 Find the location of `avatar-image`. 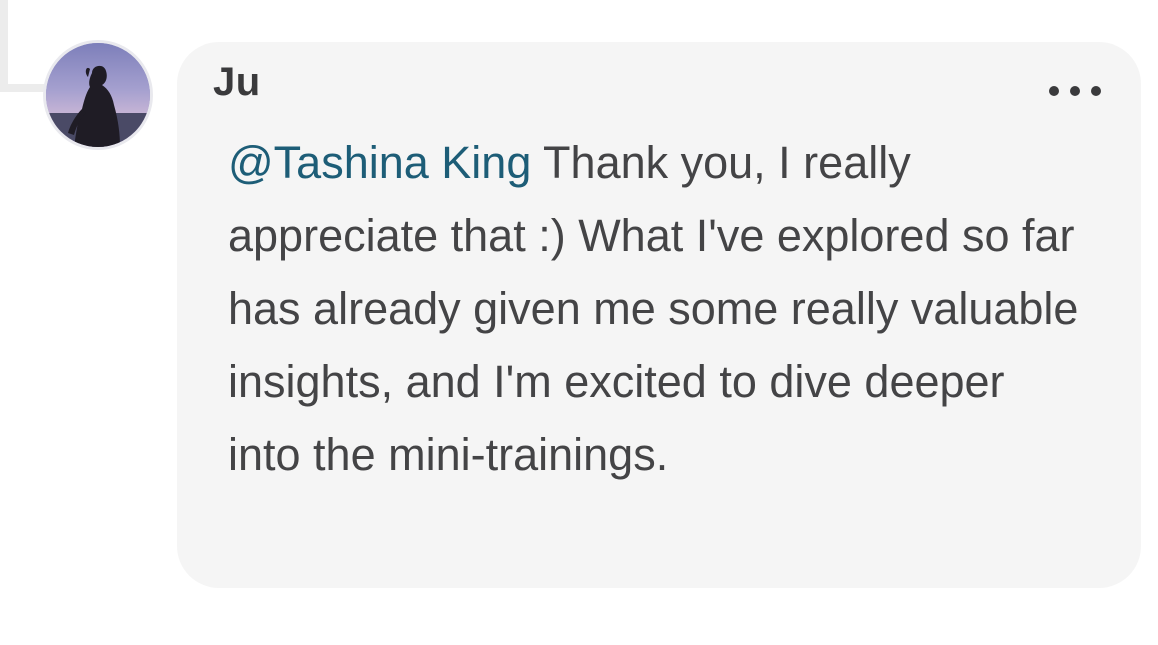

avatar-image is located at coordinates (98, 95).